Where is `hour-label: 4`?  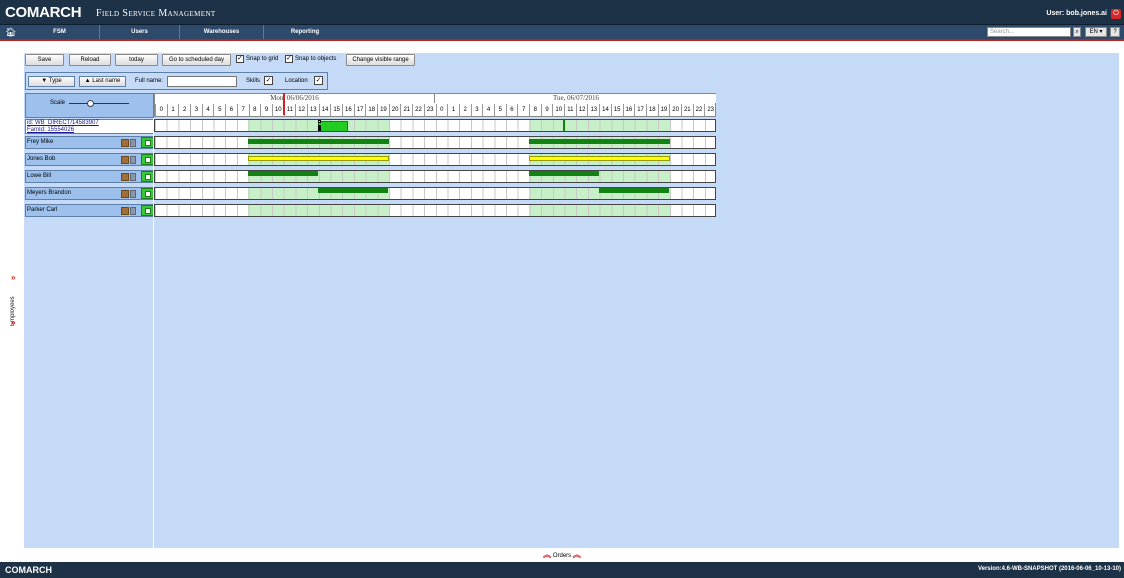 hour-label: 4 is located at coordinates (488, 110).